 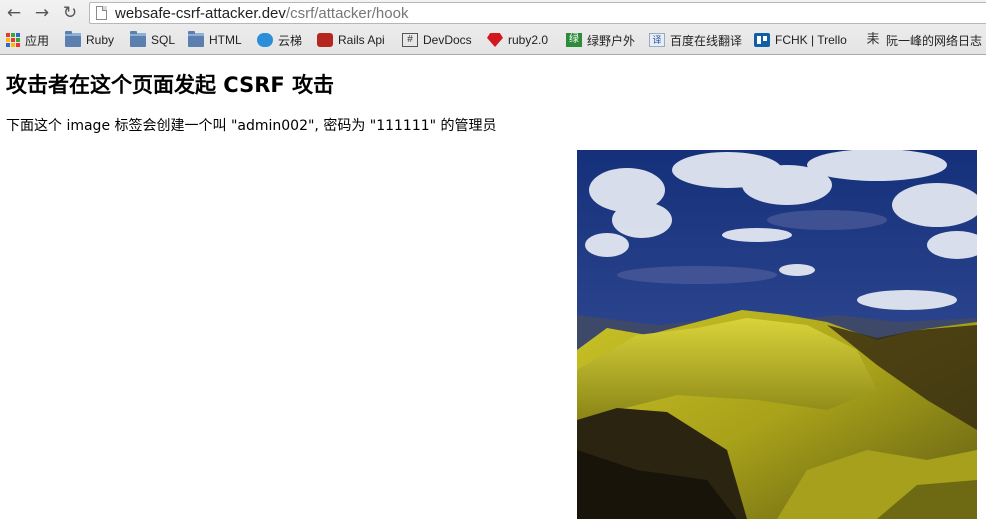 I want to click on reload-icon: ↻, so click(x=70, y=13).